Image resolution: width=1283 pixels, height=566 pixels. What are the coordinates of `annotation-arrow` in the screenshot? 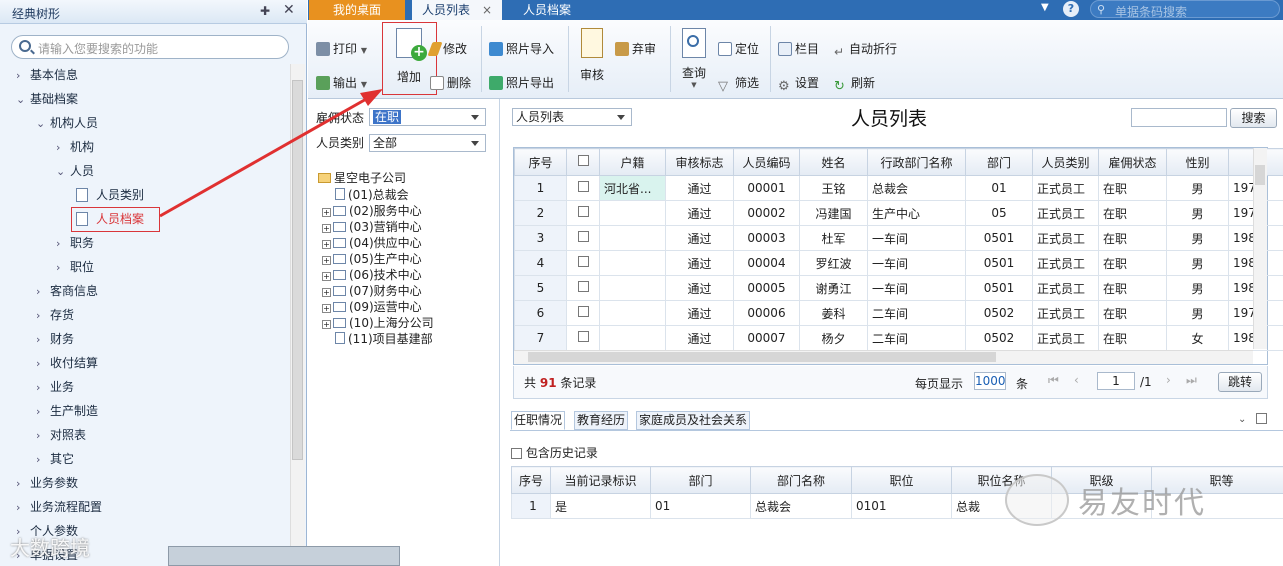 It's located at (271, 153).